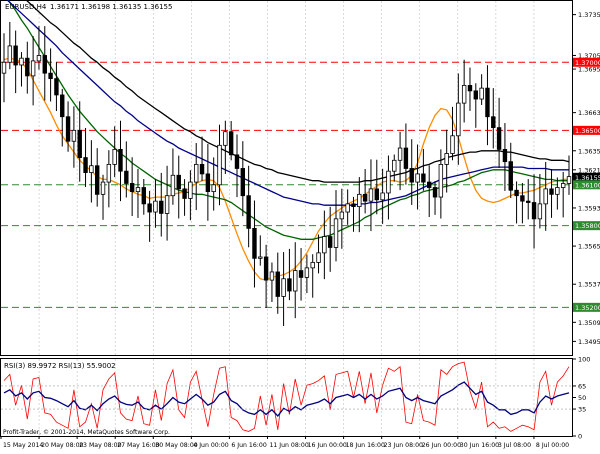 This screenshot has width=600, height=454. Describe the element at coordinates (26, 7) in the screenshot. I see `header-symbol: EURUSD,H4` at that location.